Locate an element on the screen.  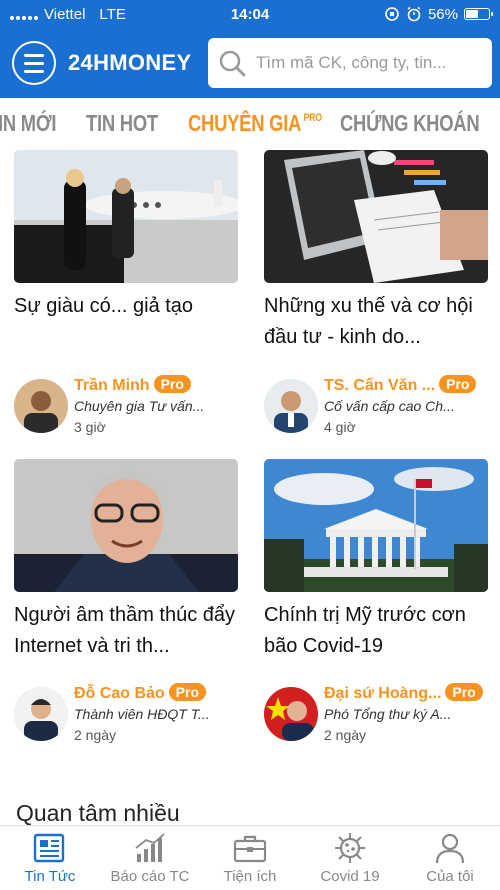
search-input is located at coordinates (366, 63).